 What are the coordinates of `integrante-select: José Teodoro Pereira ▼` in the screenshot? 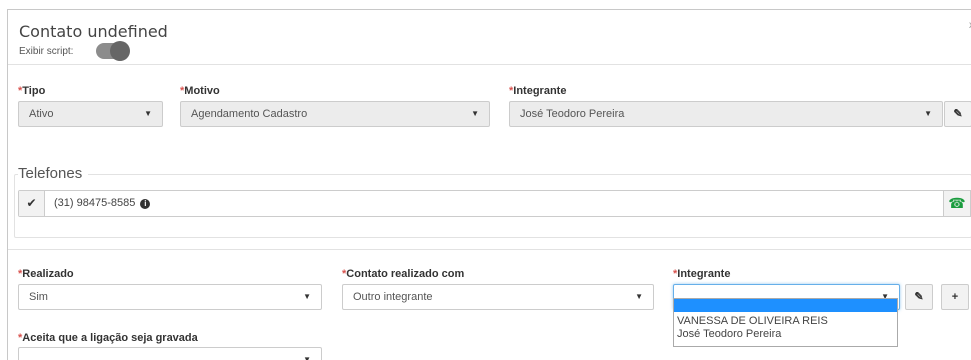 It's located at (726, 114).